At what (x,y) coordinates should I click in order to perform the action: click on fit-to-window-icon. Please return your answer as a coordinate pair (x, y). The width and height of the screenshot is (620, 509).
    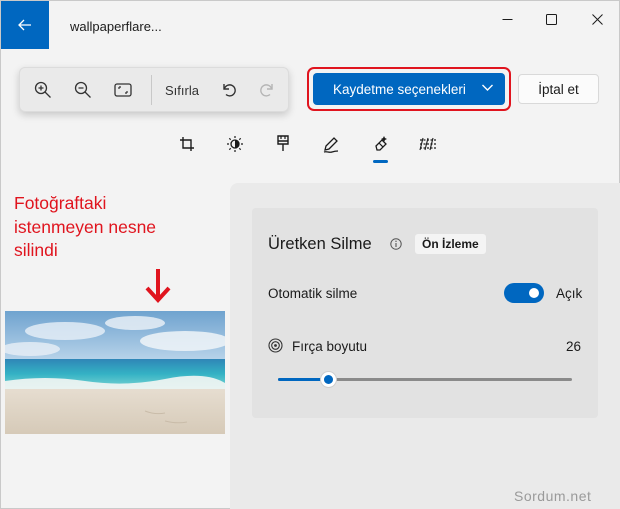
    Looking at the image, I should click on (123, 90).